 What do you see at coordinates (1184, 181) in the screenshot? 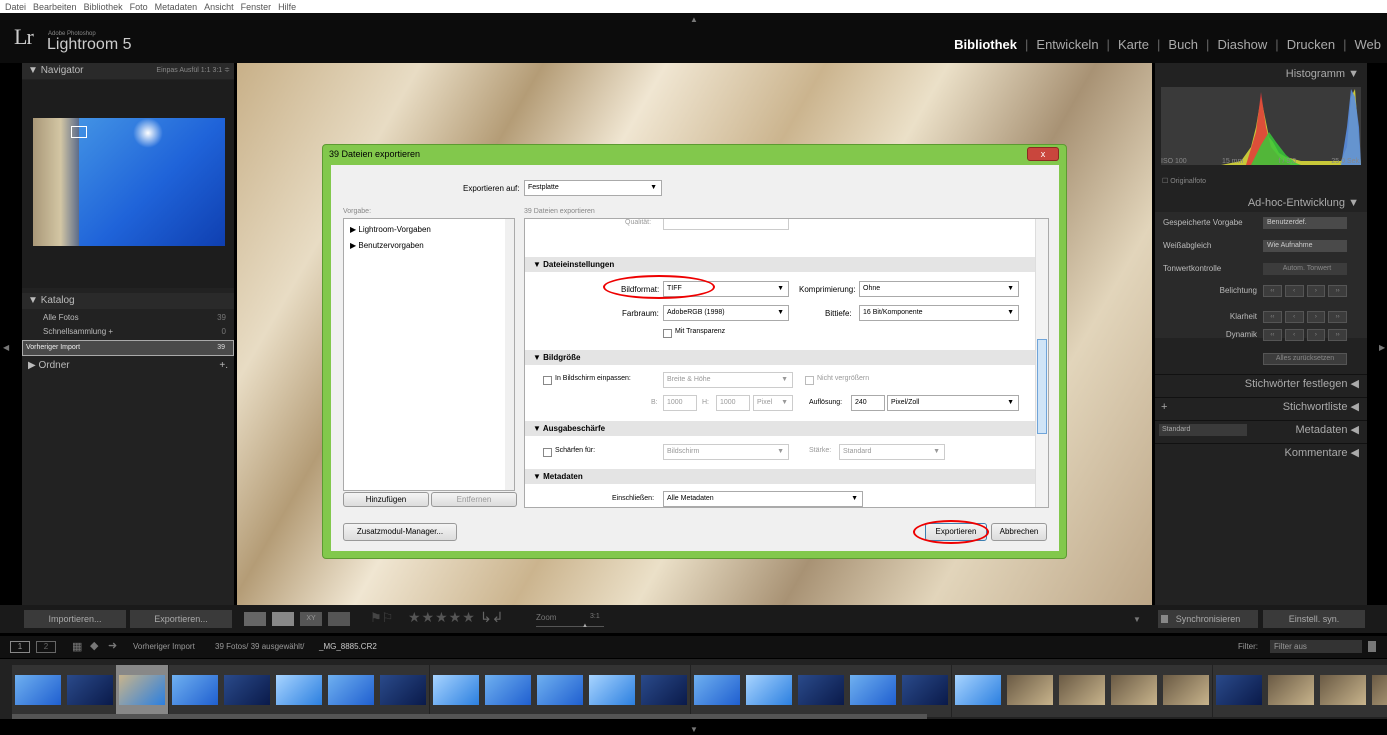
I see `originalfoto-toggle: ☐ Originalfoto` at bounding box center [1184, 181].